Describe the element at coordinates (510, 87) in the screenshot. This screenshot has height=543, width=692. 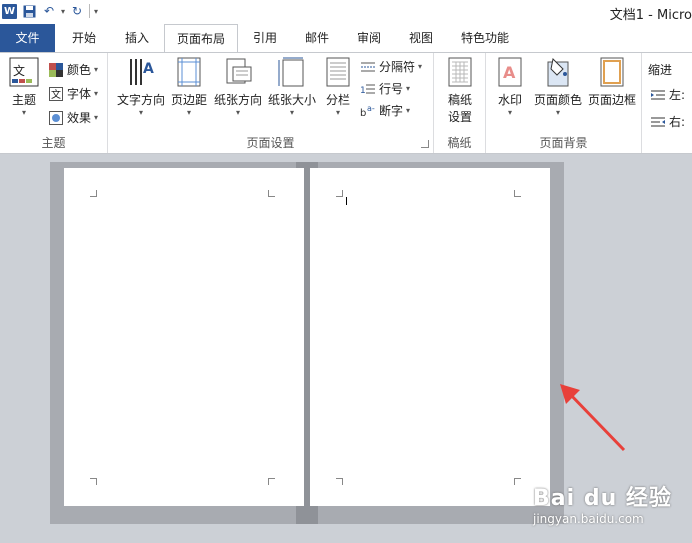
I see `watermark-button: A 水印 ▾` at that location.